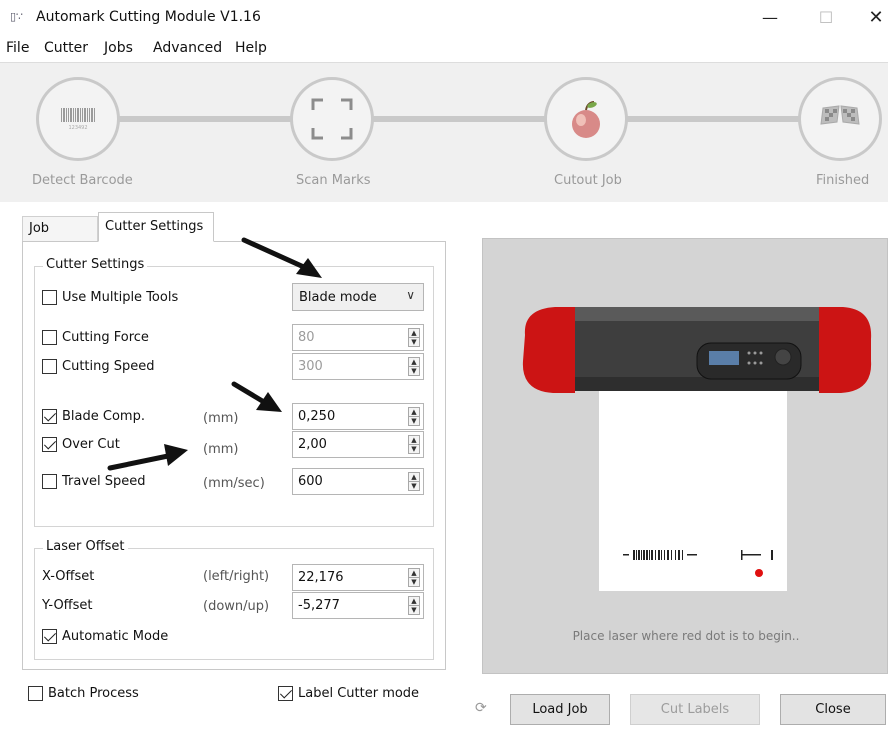 This screenshot has height=735, width=888. Describe the element at coordinates (843, 180) in the screenshot. I see `step-label-finished: Finished` at that location.